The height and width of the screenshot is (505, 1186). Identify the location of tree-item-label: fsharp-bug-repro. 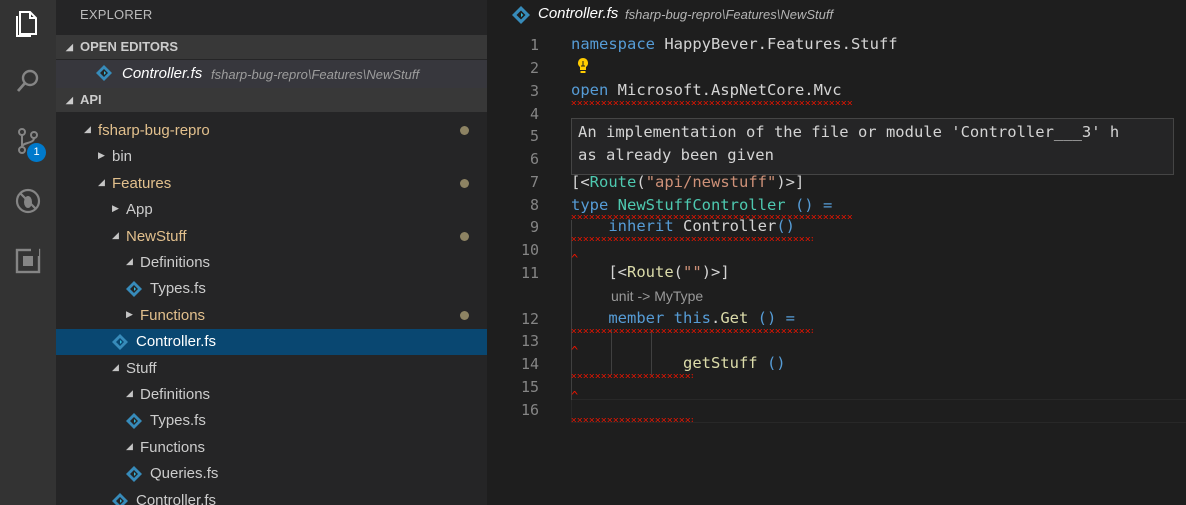
(154, 130).